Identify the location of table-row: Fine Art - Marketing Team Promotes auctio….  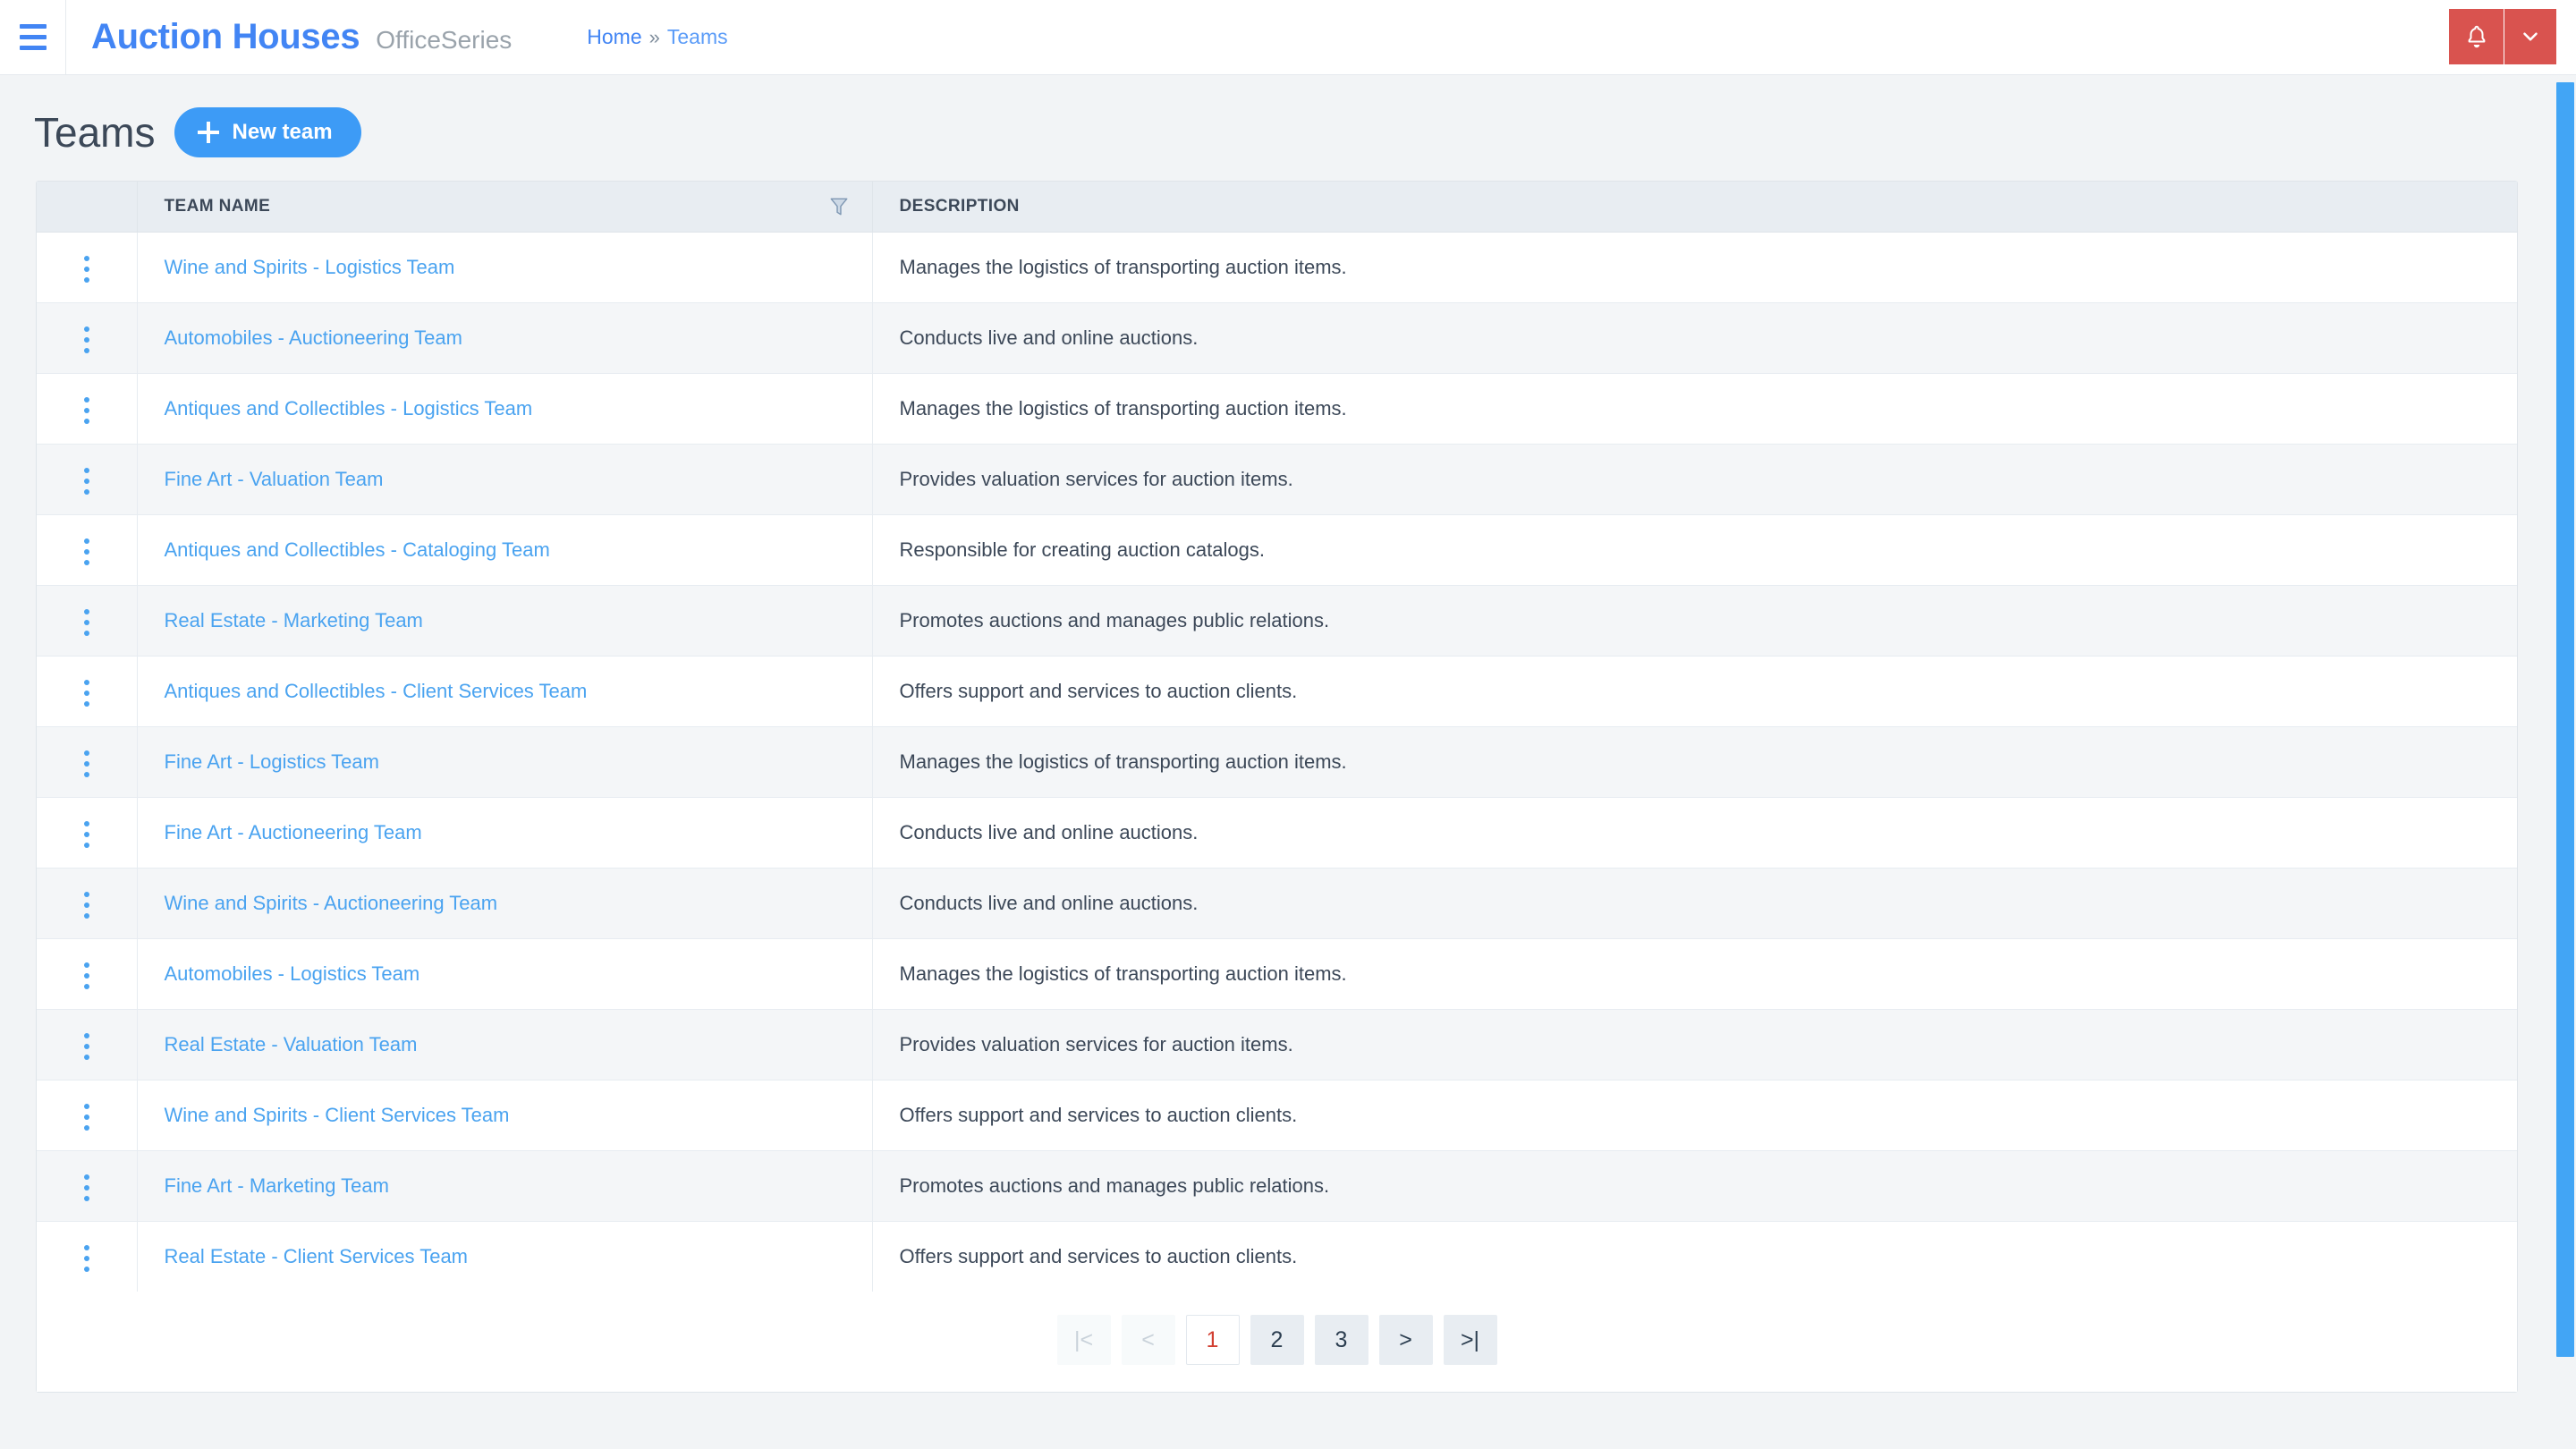
(1277, 1186).